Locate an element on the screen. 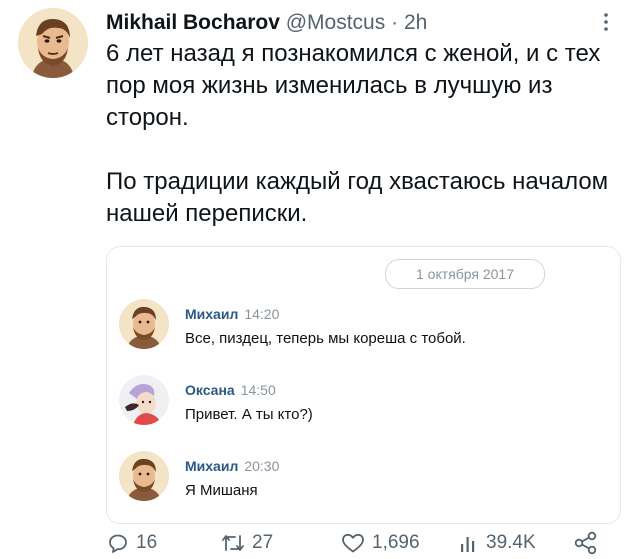 The width and height of the screenshot is (640, 559). views-button: 39.4K is located at coordinates (497, 543).